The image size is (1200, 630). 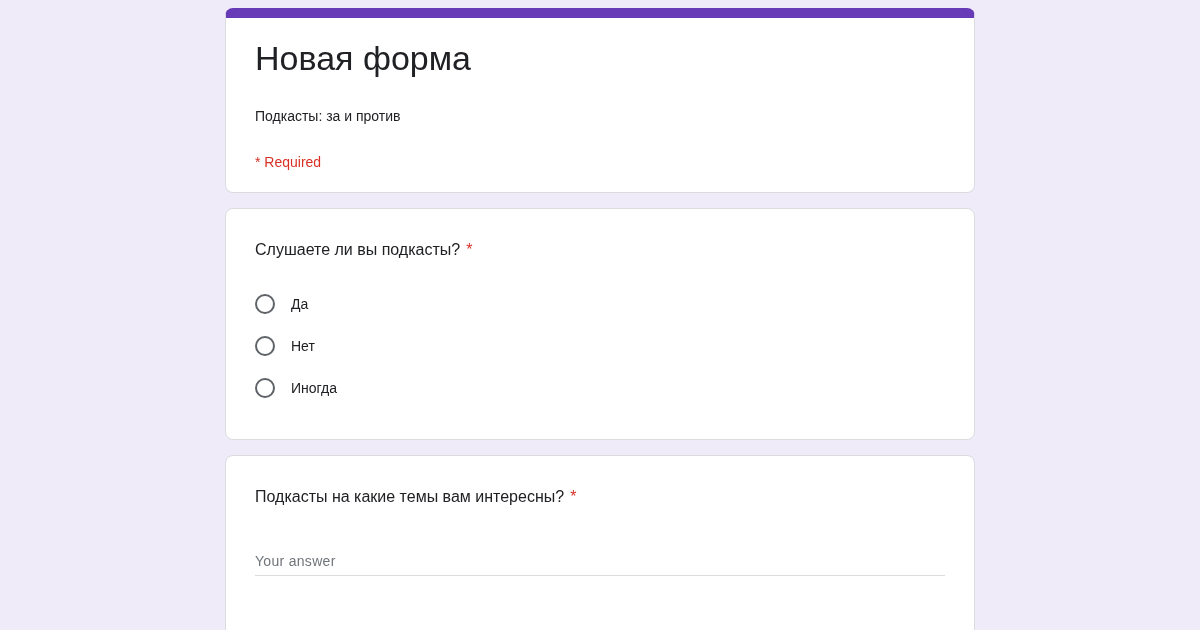 I want to click on question-text: Слушаете ли вы подкасты?, so click(x=358, y=250).